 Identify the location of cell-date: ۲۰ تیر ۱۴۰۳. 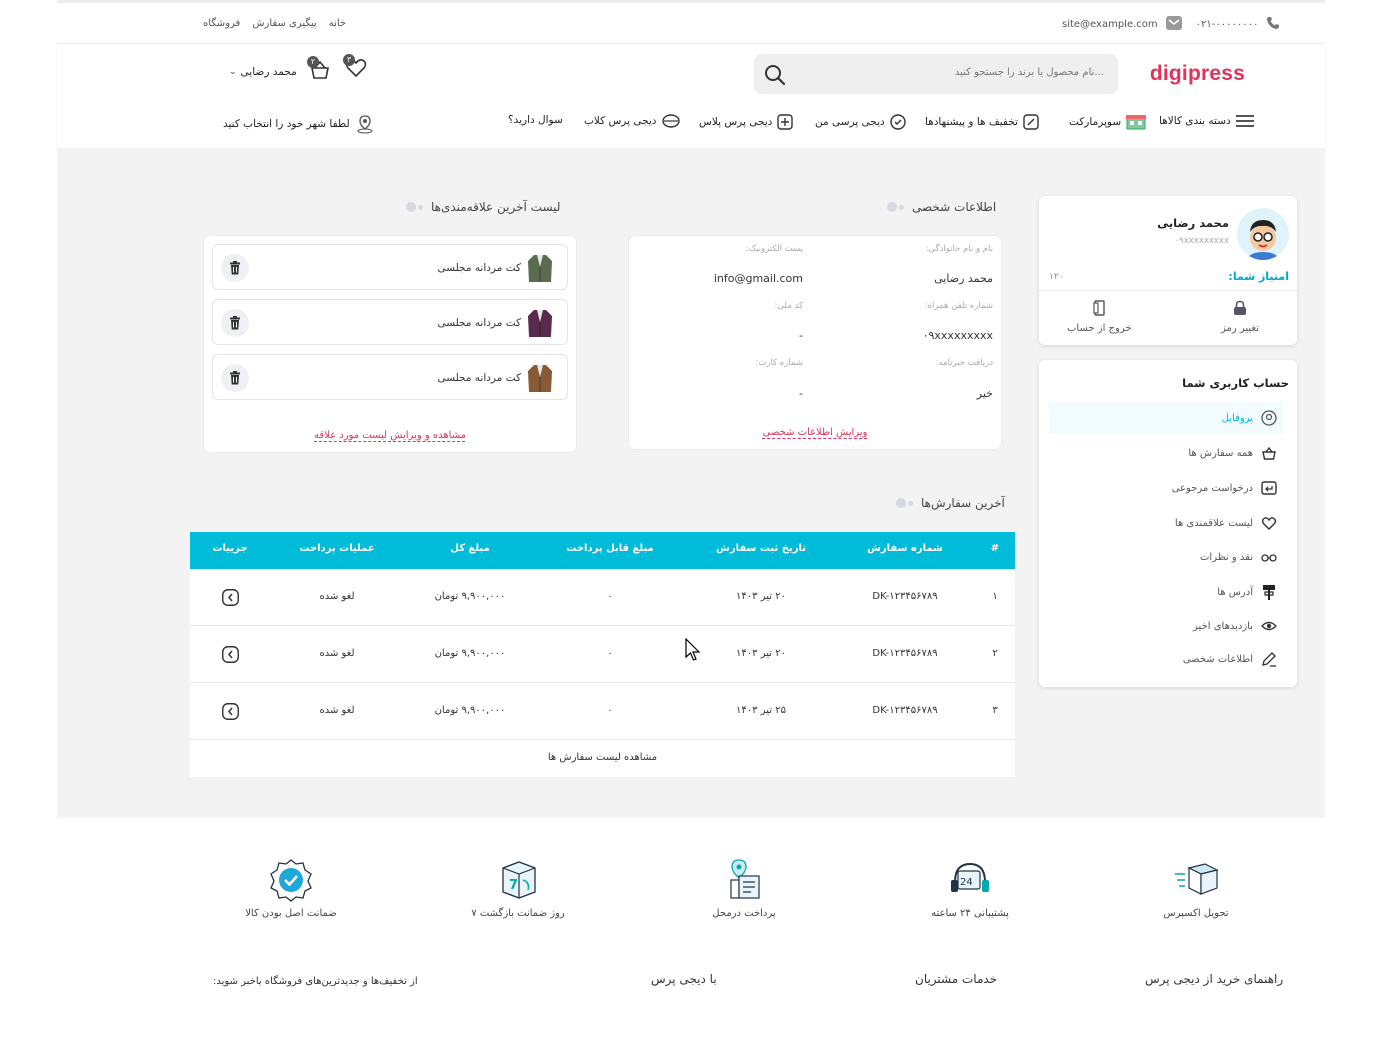
(761, 596).